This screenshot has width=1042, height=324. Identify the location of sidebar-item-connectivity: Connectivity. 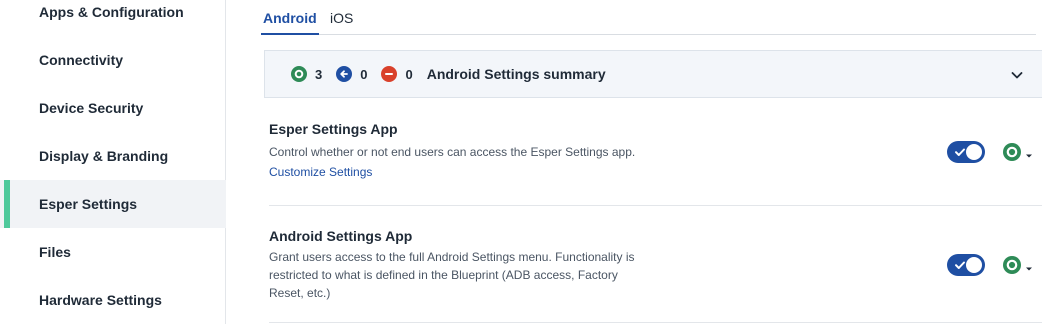
(113, 60).